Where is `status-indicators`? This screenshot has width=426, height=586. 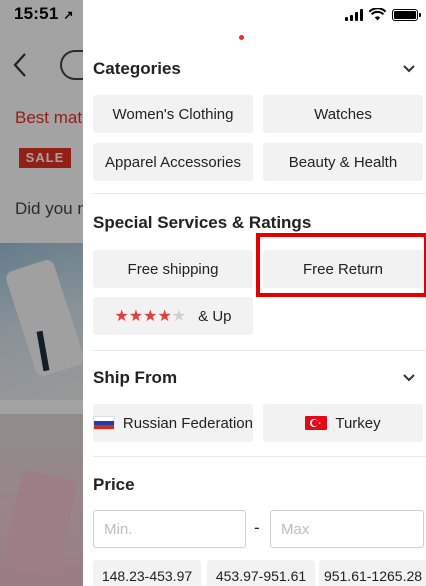 status-indicators is located at coordinates (383, 14).